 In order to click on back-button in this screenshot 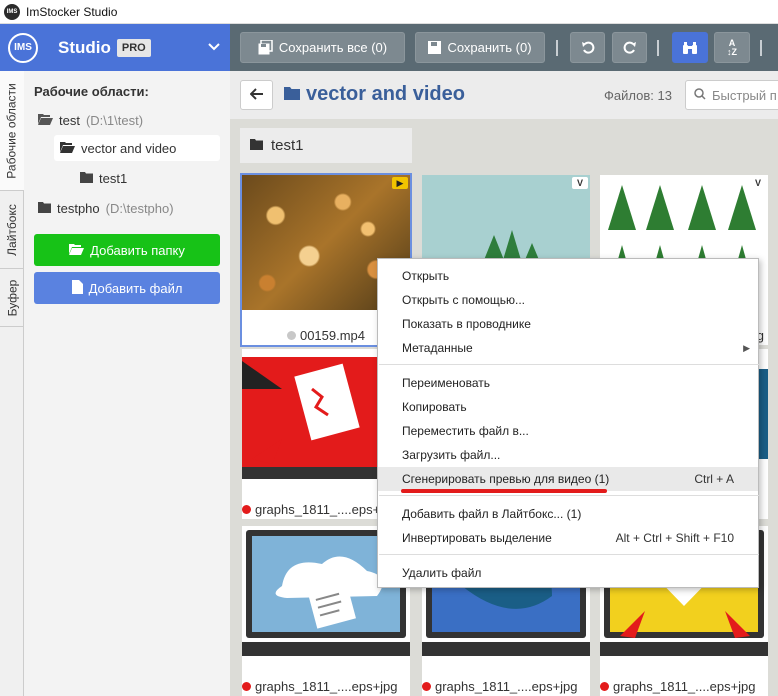, I will do `click(256, 95)`.